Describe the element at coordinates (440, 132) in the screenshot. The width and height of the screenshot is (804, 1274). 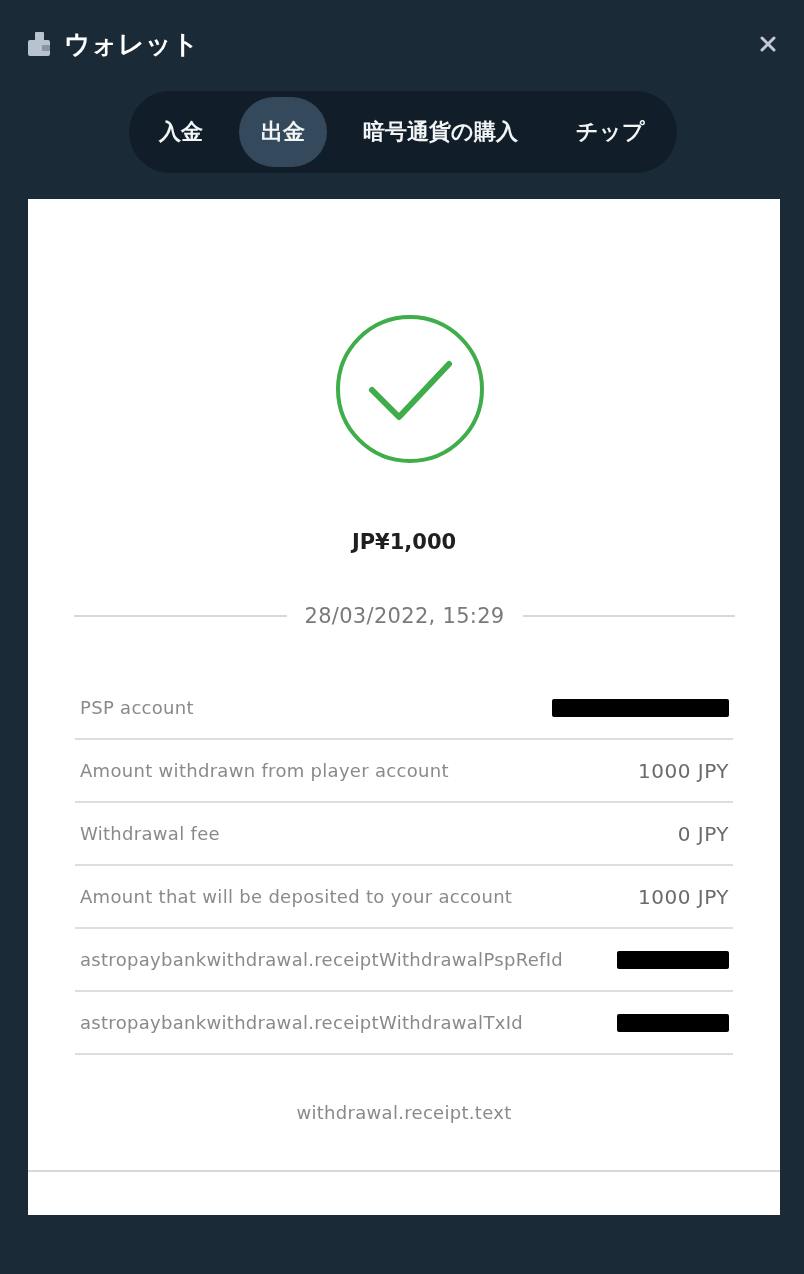
I see `tab: 暗号通貨の購入` at that location.